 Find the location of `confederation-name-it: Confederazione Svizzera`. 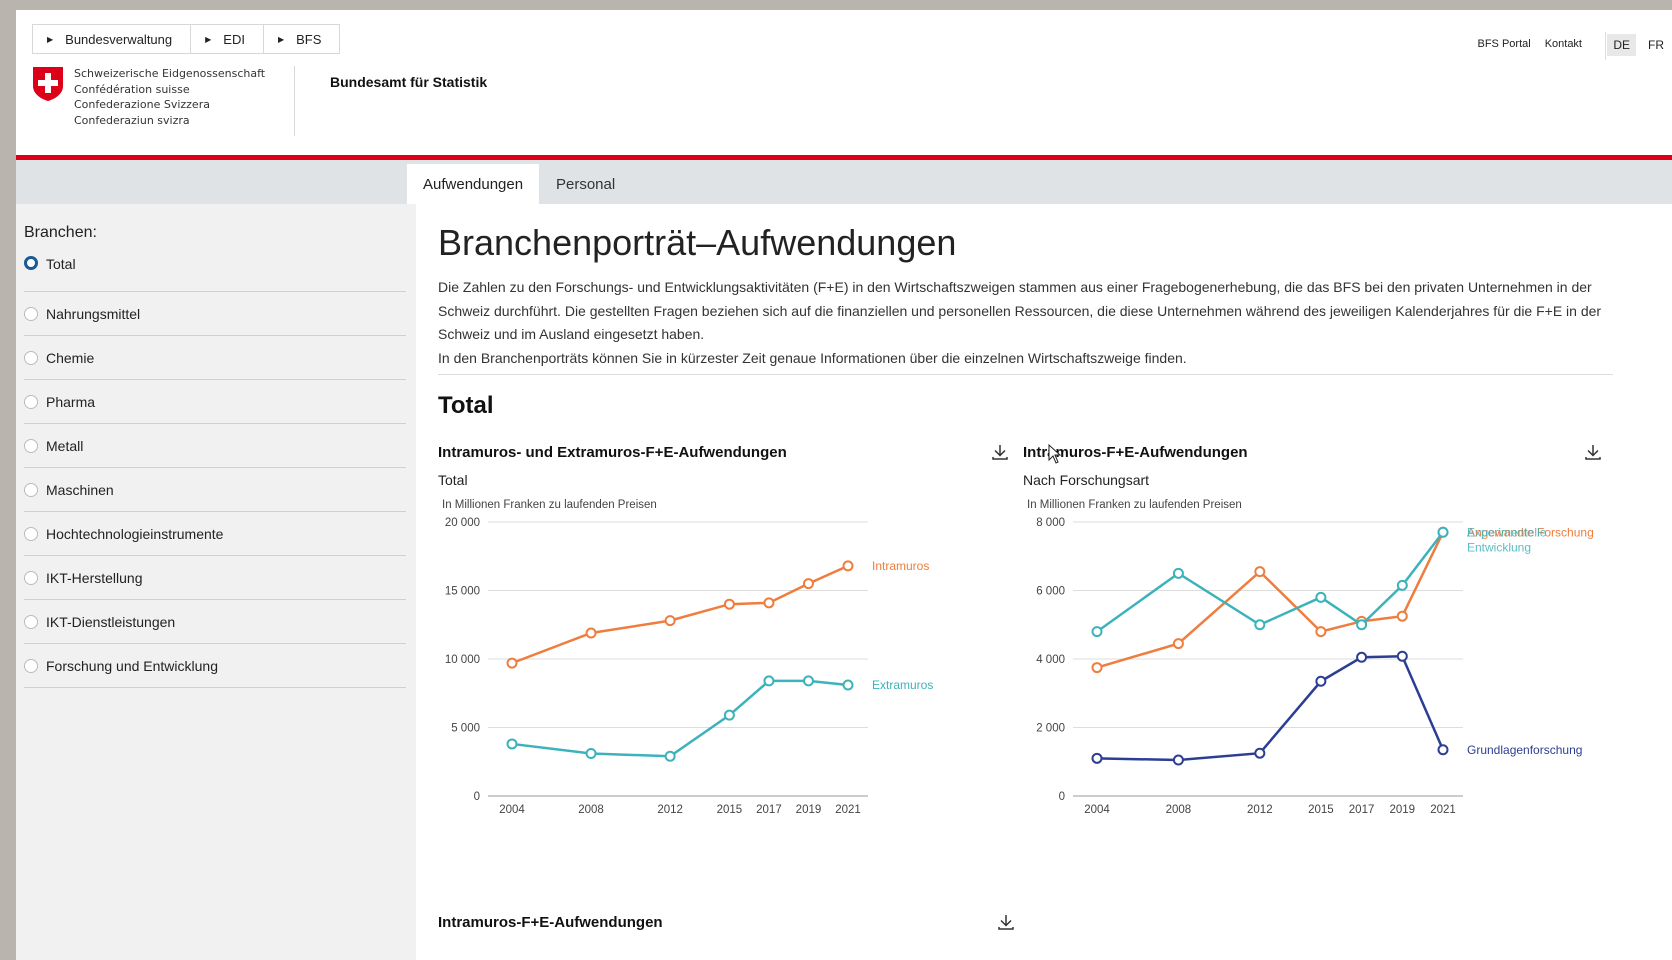

confederation-name-it: Confederazione Svizzera is located at coordinates (142, 104).